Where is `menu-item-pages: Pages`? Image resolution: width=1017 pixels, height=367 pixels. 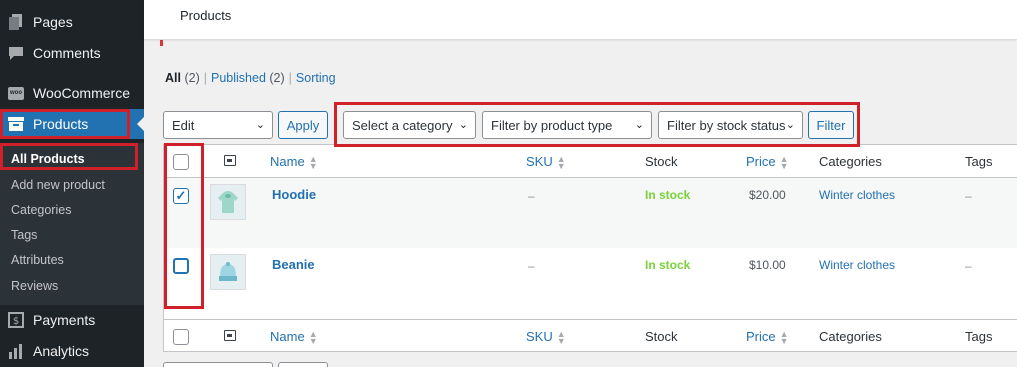 menu-item-pages: Pages is located at coordinates (72, 22).